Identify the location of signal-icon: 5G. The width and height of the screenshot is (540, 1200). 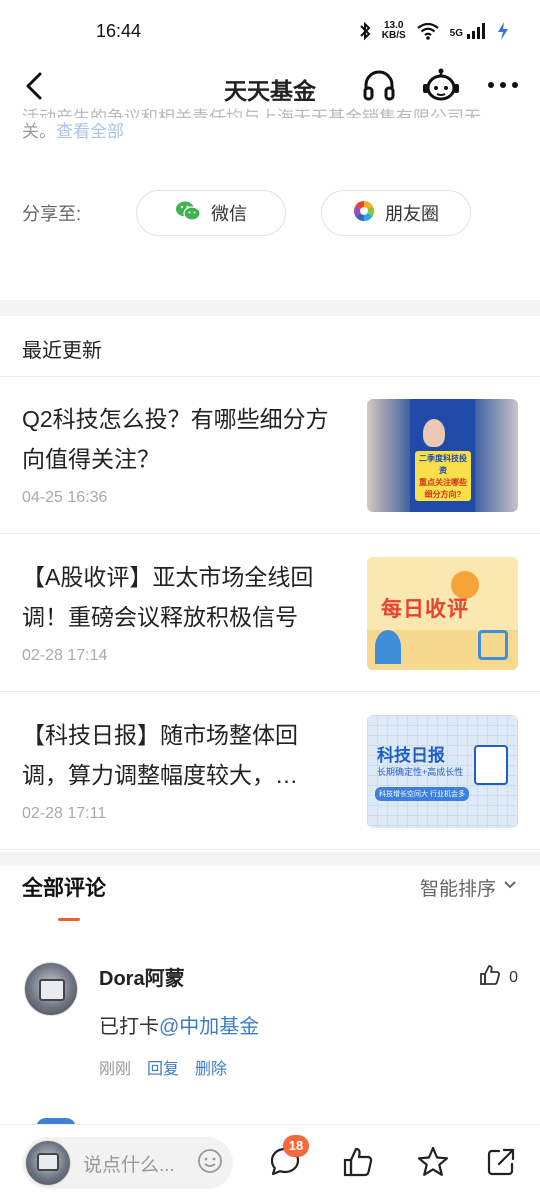
(468, 31).